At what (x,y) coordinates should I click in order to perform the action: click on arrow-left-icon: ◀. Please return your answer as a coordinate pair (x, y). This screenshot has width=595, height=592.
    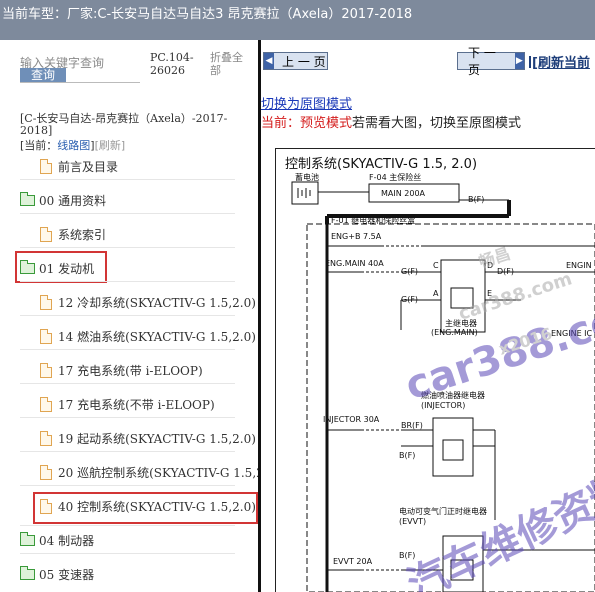
    Looking at the image, I should click on (269, 61).